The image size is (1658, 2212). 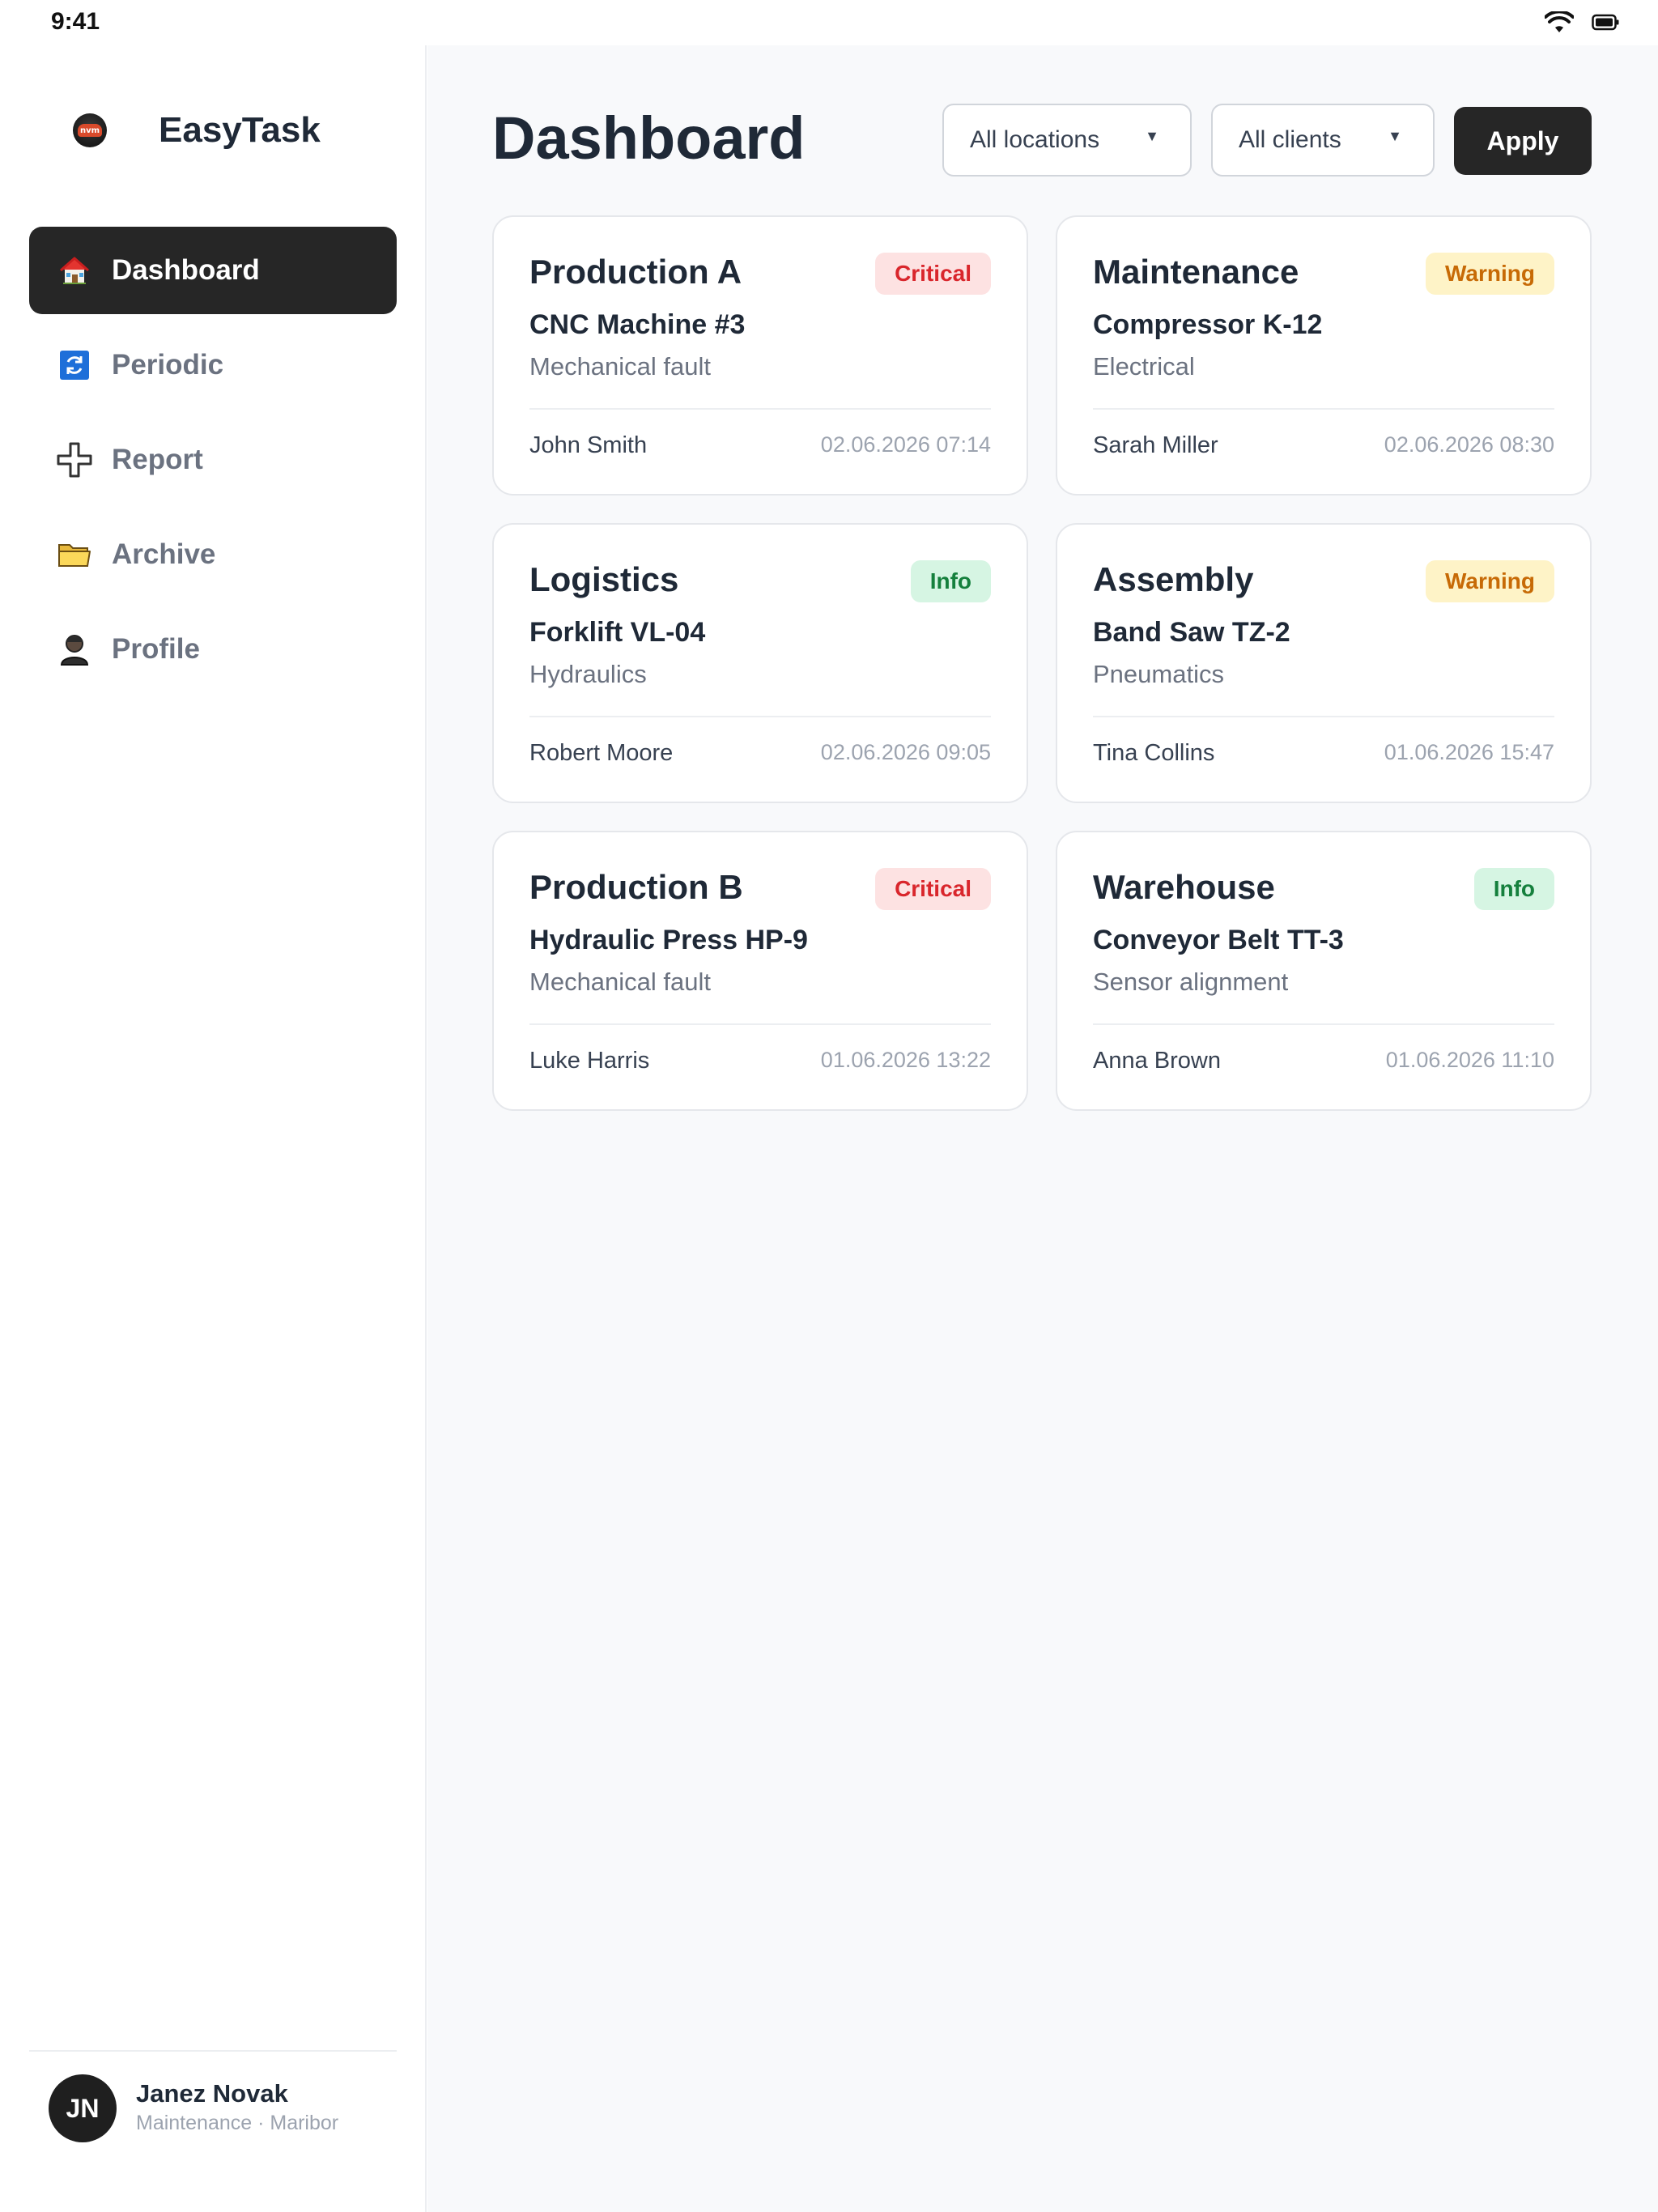 What do you see at coordinates (905, 1060) in the screenshot?
I see `card-timestamp: 01.06.2026 13:22` at bounding box center [905, 1060].